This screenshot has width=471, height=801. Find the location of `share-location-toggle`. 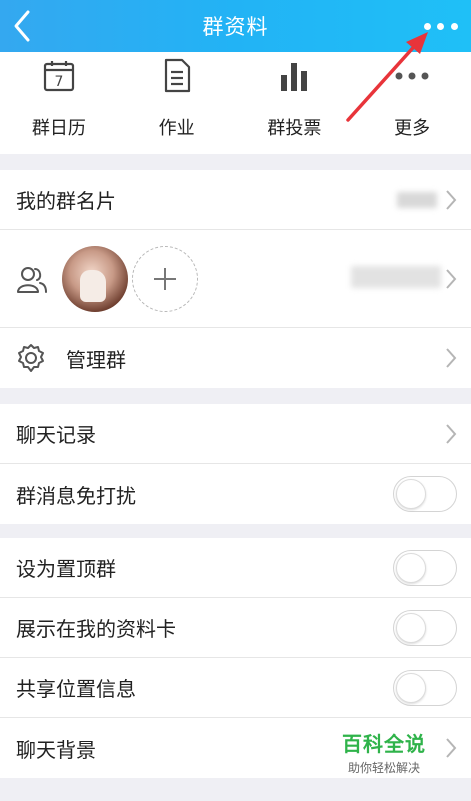

share-location-toggle is located at coordinates (425, 687).